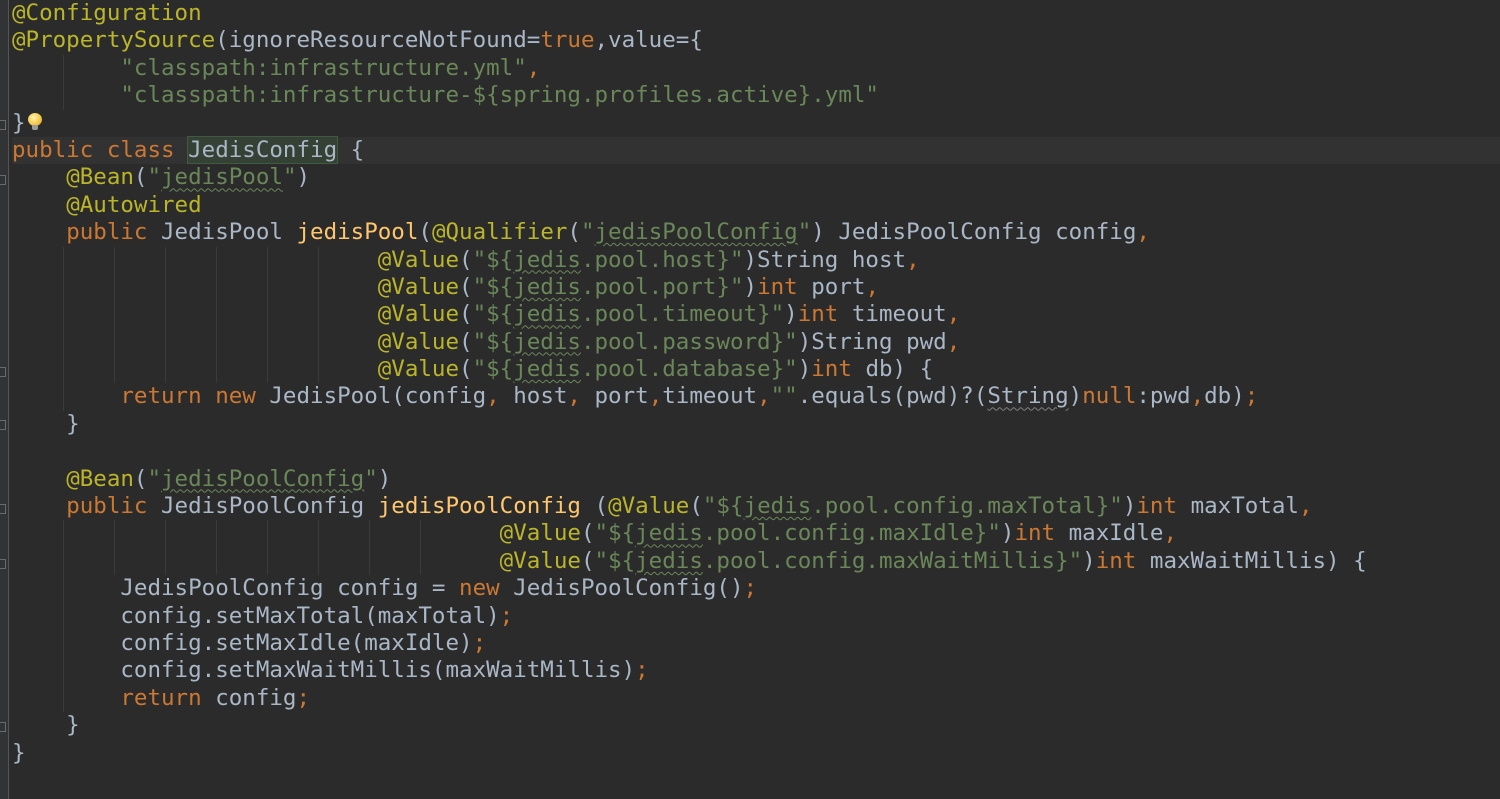  Describe the element at coordinates (567, 40) in the screenshot. I see `code-token: true` at that location.